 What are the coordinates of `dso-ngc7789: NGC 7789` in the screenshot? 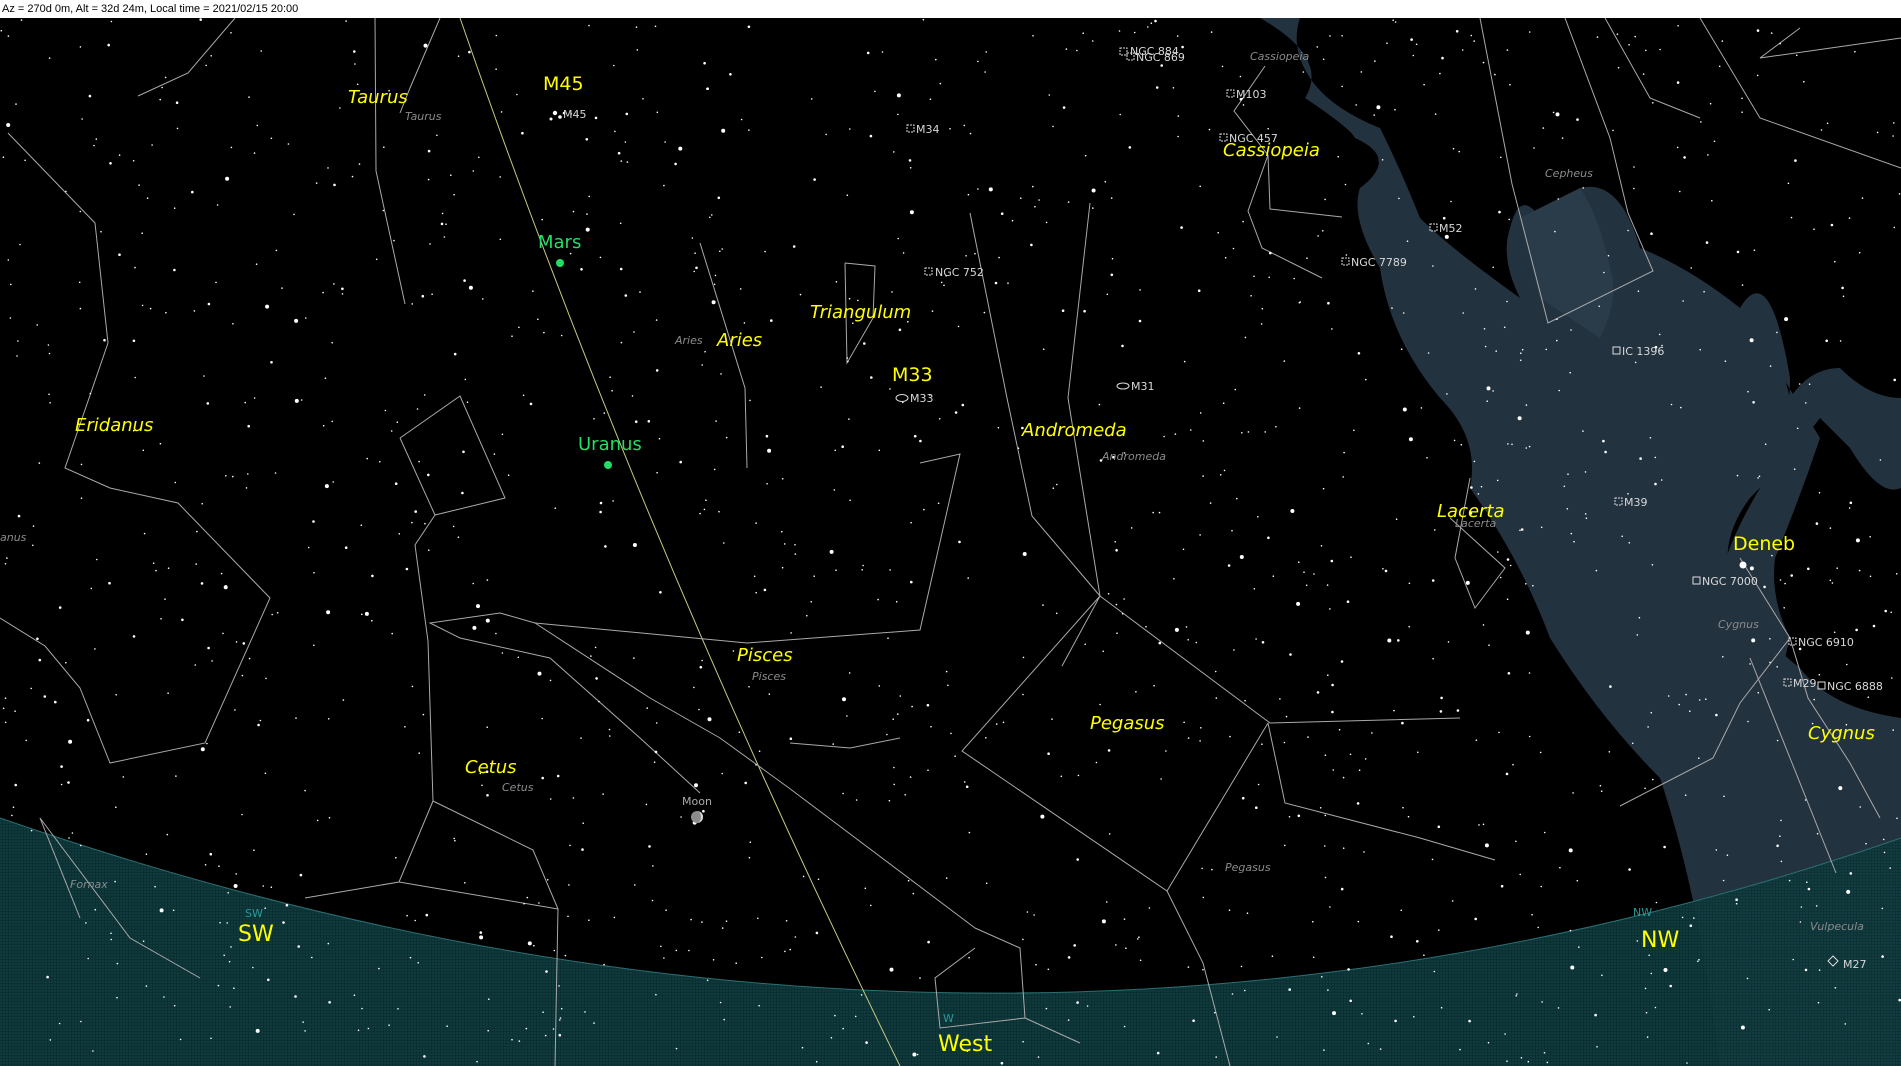 It's located at (1374, 262).